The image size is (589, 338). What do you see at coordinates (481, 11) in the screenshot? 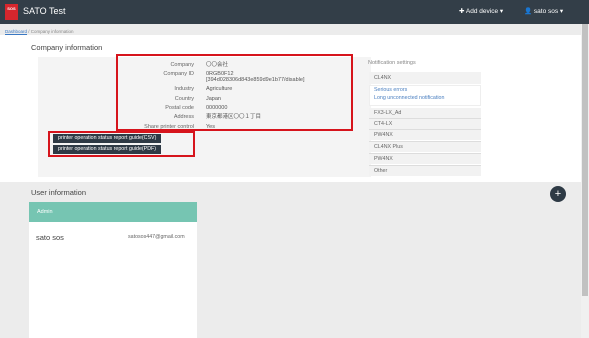
I see `add-device-button: ✚ Add device ▾` at bounding box center [481, 11].